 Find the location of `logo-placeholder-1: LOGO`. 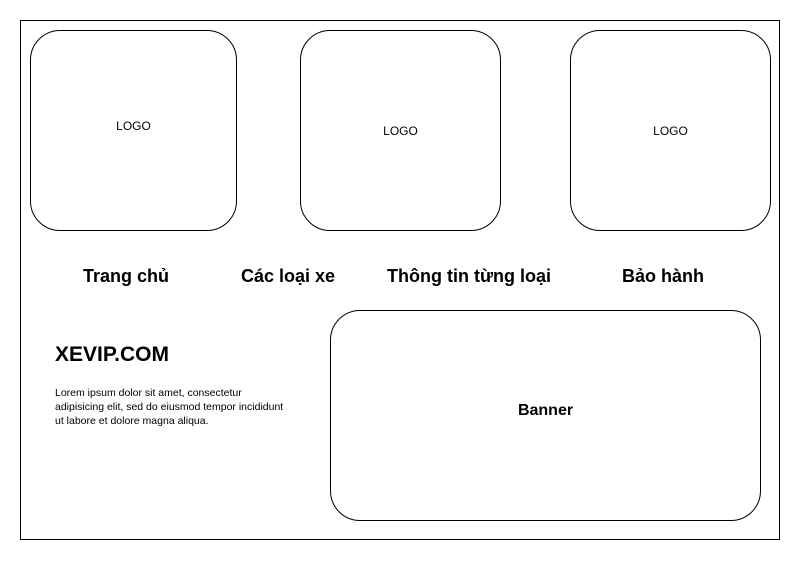

logo-placeholder-1: LOGO is located at coordinates (133, 130).